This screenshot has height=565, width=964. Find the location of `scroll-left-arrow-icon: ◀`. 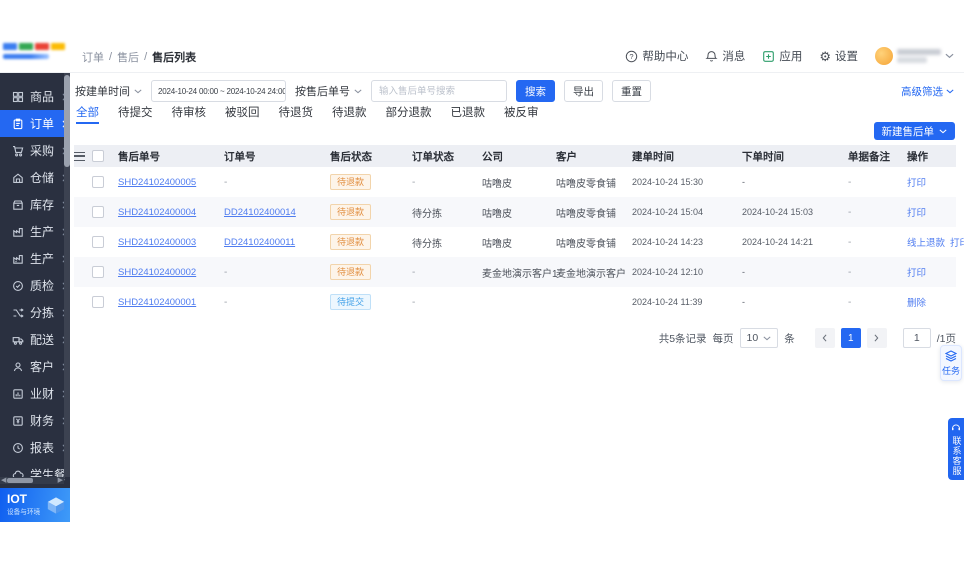

scroll-left-arrow-icon: ◀ is located at coordinates (3, 480).